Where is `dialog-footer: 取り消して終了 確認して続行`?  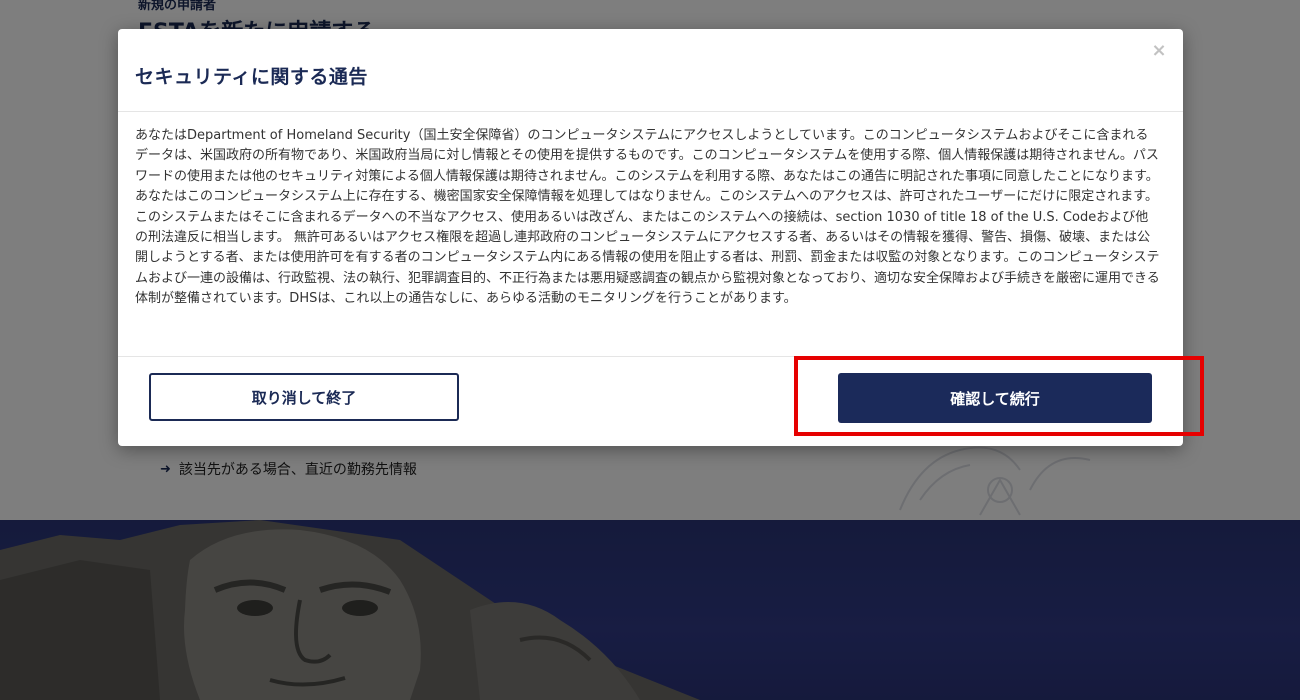 dialog-footer: 取り消して終了 確認して続行 is located at coordinates (650, 401).